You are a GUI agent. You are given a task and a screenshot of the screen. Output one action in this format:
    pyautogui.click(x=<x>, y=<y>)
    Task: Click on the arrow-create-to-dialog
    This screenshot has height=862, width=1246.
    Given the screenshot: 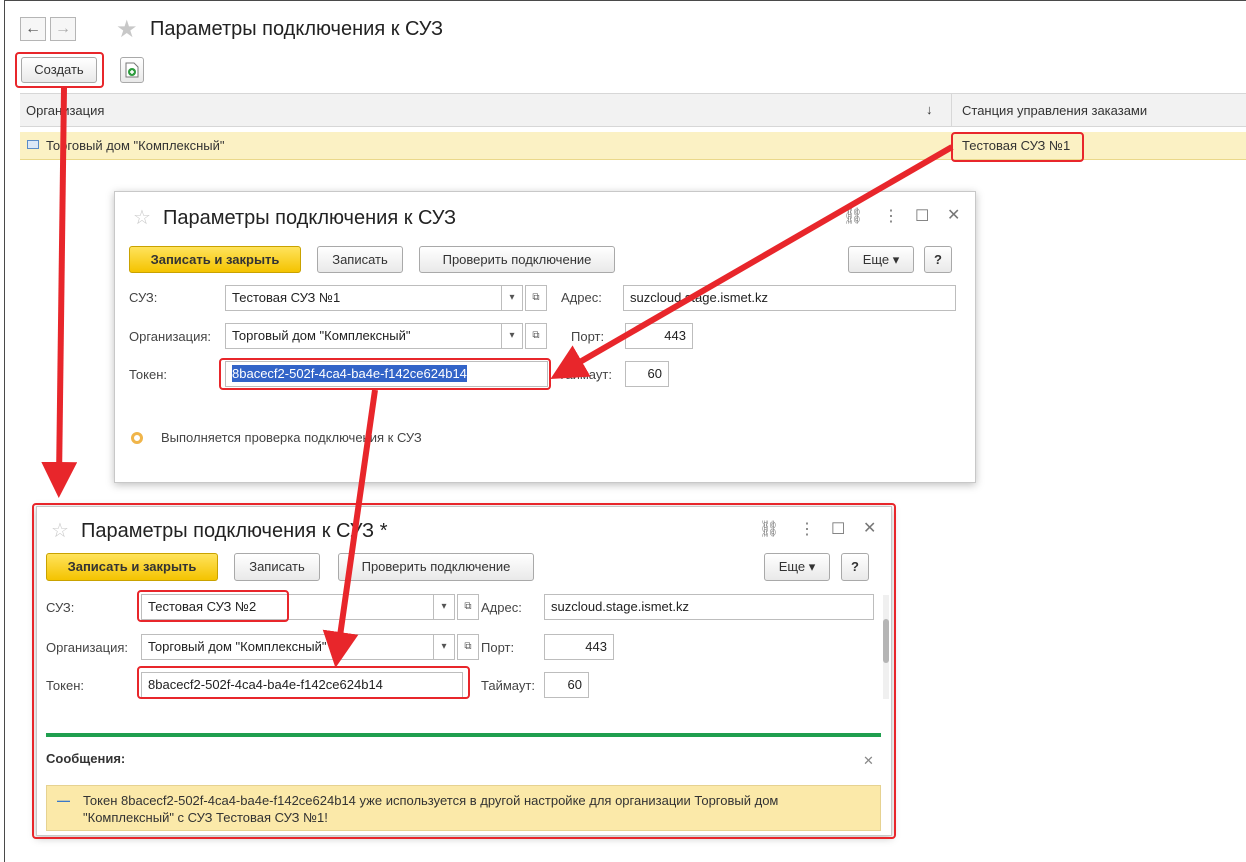 What is the action you would take?
    pyautogui.click(x=59, y=292)
    